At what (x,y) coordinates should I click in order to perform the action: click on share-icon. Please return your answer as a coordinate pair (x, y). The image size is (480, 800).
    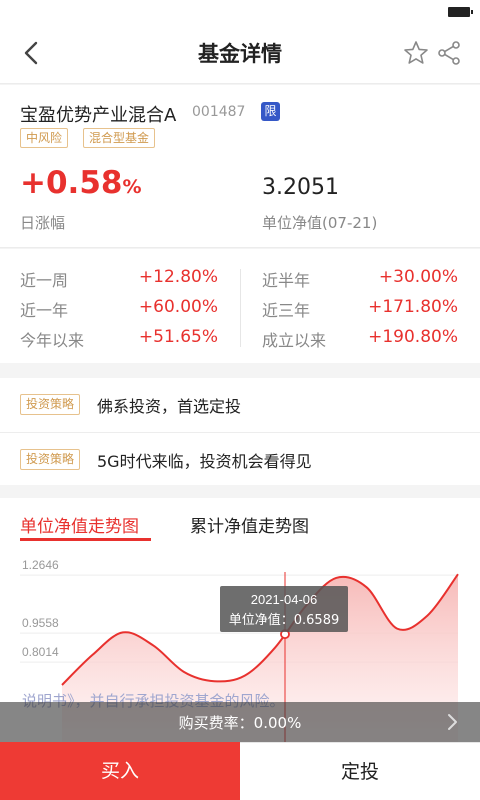
    Looking at the image, I should click on (449, 53).